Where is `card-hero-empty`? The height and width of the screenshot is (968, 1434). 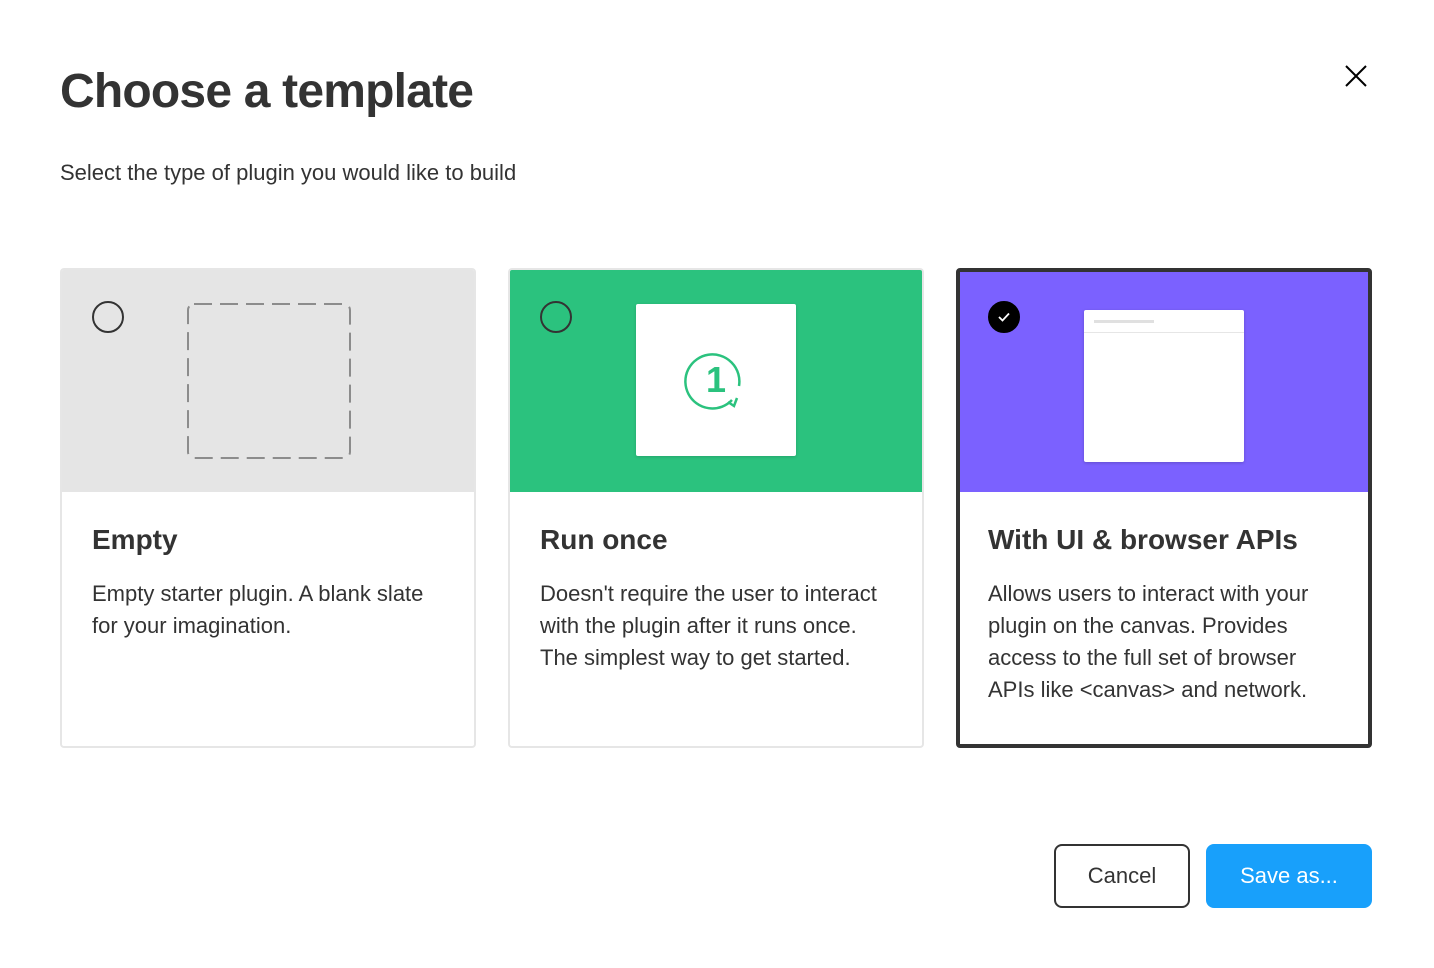
card-hero-empty is located at coordinates (268, 381).